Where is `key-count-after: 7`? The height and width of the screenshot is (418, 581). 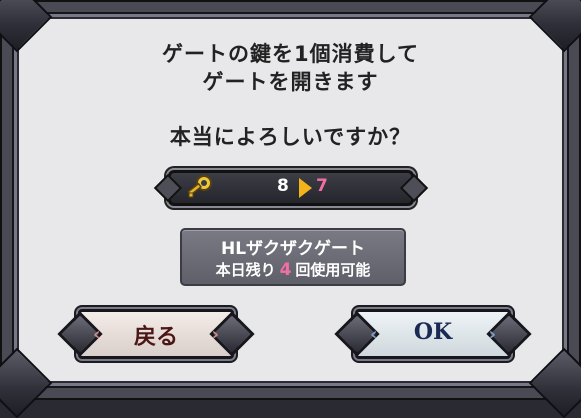 key-count-after: 7 is located at coordinates (322, 186).